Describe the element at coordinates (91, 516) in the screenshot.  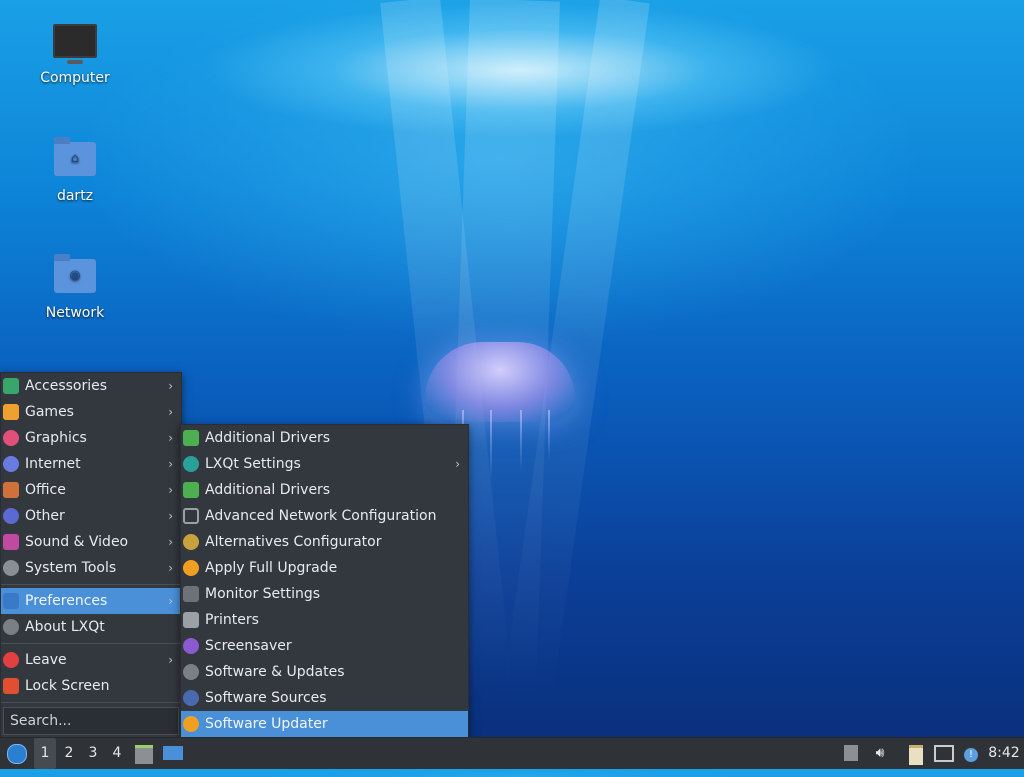
I see `menu-category-other: Other ›` at that location.